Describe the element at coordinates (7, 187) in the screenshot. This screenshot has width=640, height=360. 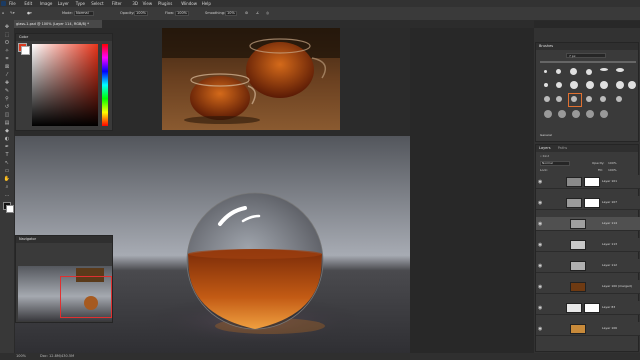
I see `zoom-tool-icon: ⌕` at that location.